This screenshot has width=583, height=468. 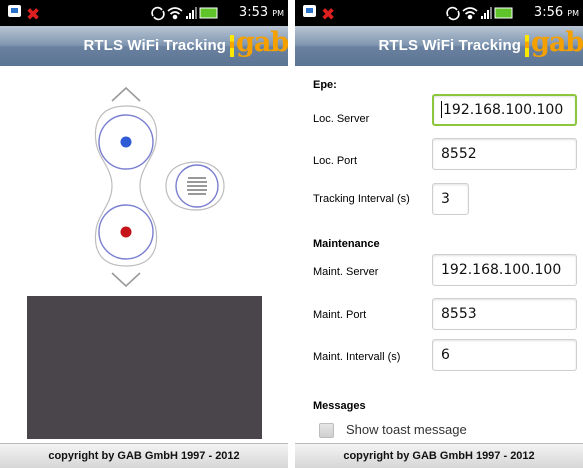 I want to click on show-toast-checkbox, so click(x=326, y=430).